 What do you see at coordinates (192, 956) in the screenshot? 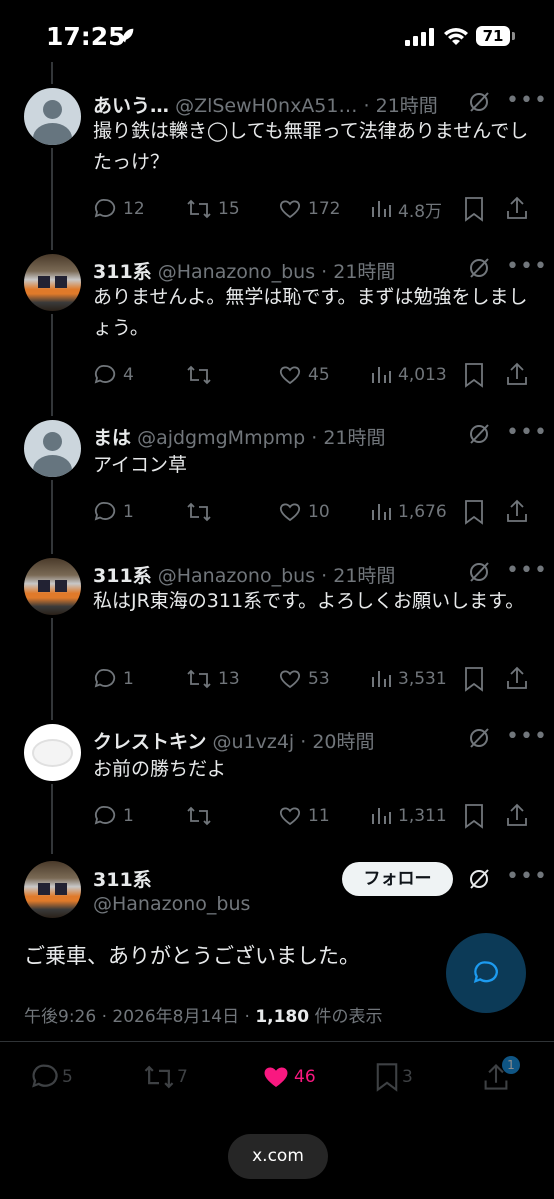
I see `main-post-text: ご乗車、ありがとうございました。` at bounding box center [192, 956].